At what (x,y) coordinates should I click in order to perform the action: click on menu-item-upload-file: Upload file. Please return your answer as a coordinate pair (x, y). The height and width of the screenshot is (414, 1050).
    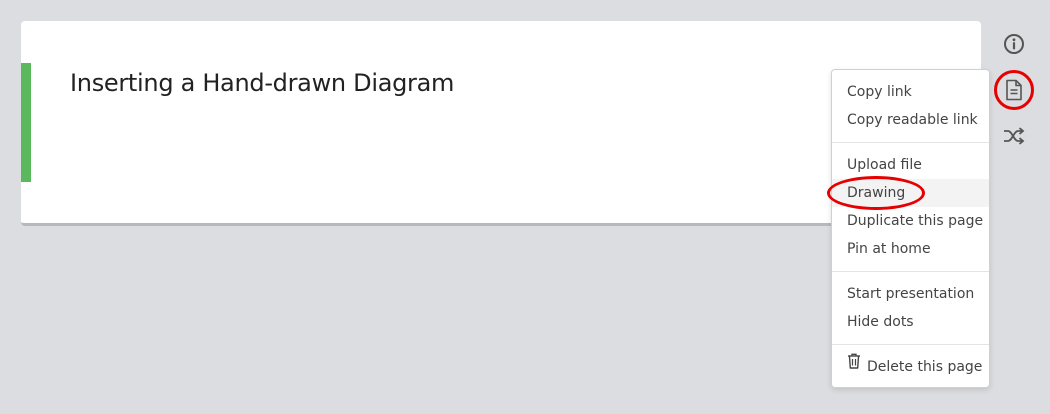
    Looking at the image, I should click on (910, 165).